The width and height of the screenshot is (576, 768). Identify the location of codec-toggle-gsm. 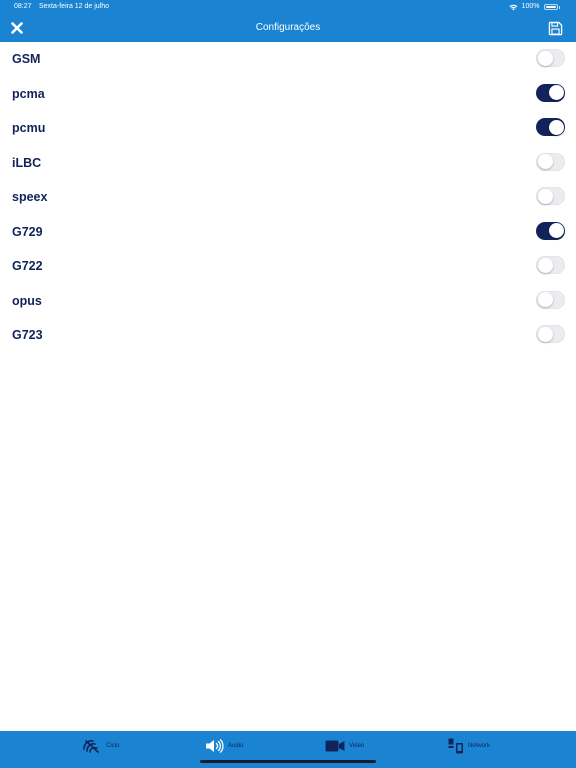
(550, 58).